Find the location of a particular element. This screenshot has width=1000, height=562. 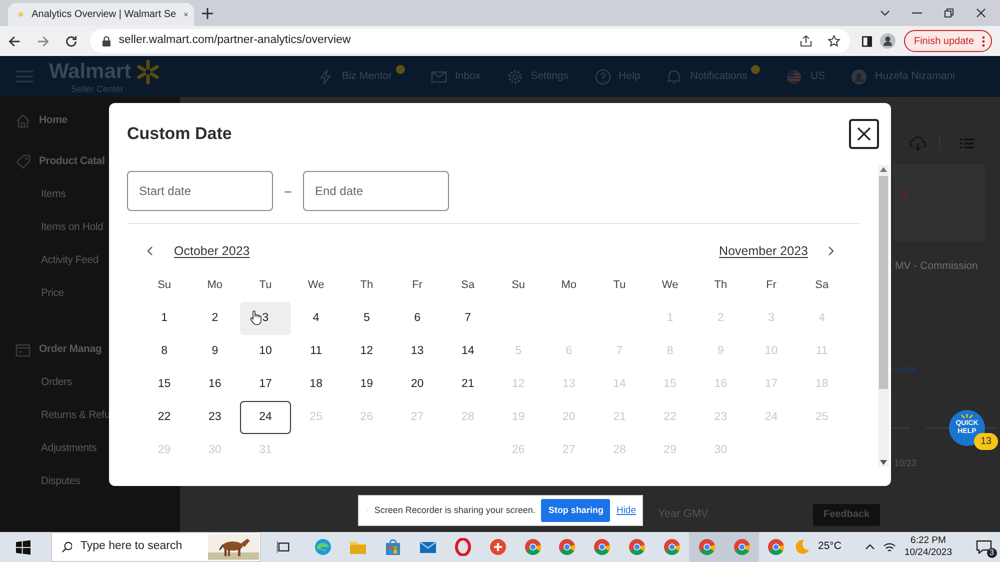

date-cell: 17 is located at coordinates (265, 384).